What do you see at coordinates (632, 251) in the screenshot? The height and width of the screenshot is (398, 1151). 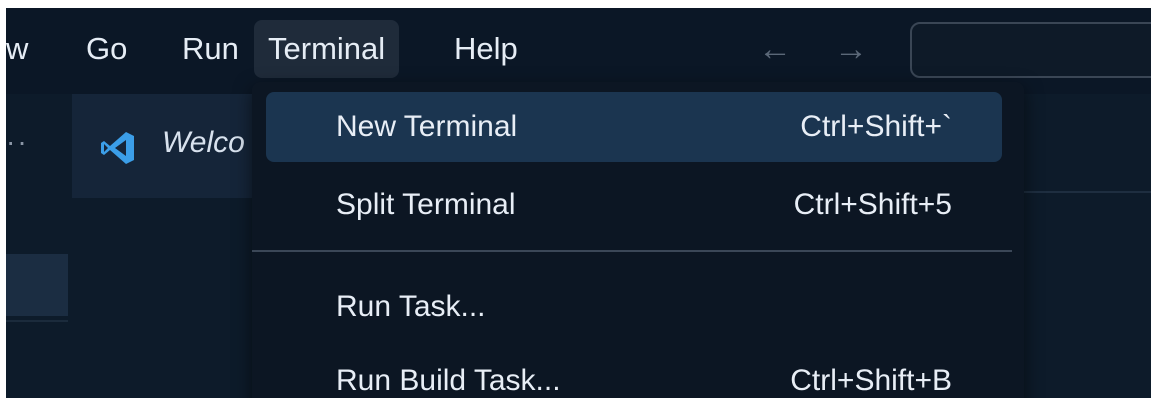 I see `menu-separator` at bounding box center [632, 251].